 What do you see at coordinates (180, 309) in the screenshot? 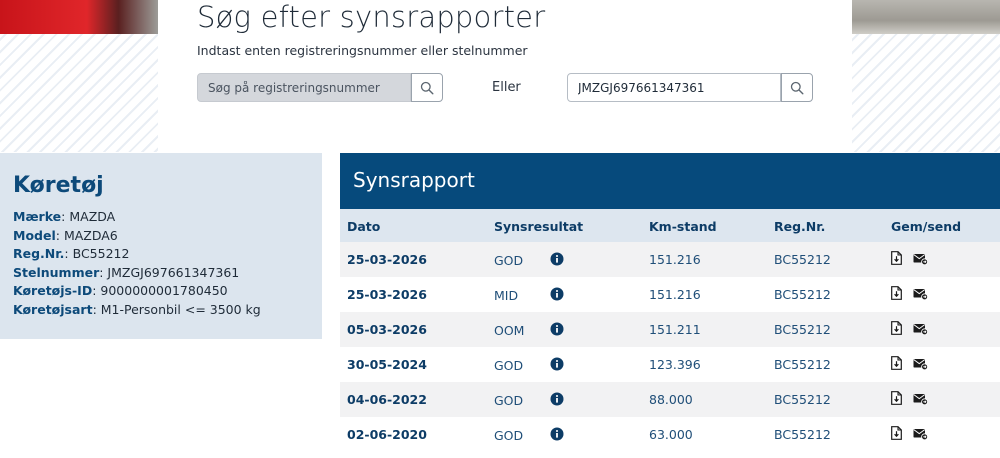
I see `vehicle-detail-value: M1-Personbil <= 3500 kg` at bounding box center [180, 309].